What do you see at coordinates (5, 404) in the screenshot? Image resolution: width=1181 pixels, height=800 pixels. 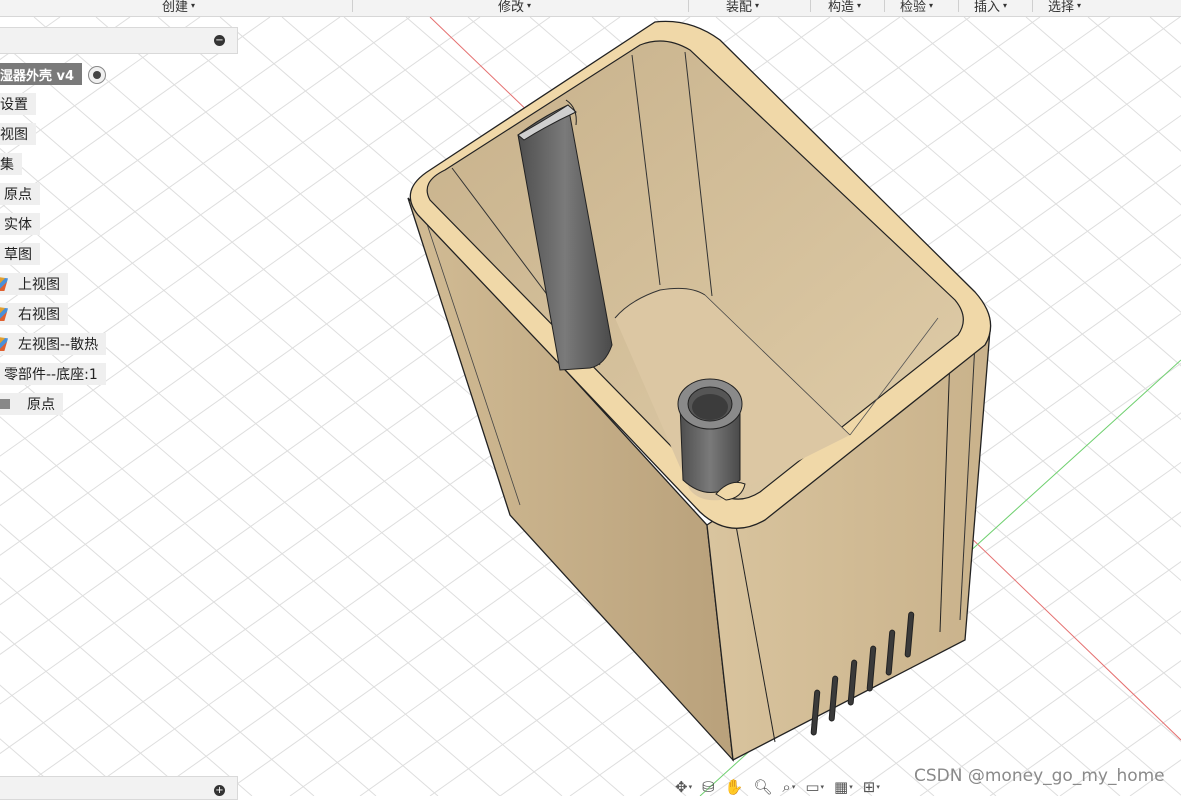 I see `origin-icon` at bounding box center [5, 404].